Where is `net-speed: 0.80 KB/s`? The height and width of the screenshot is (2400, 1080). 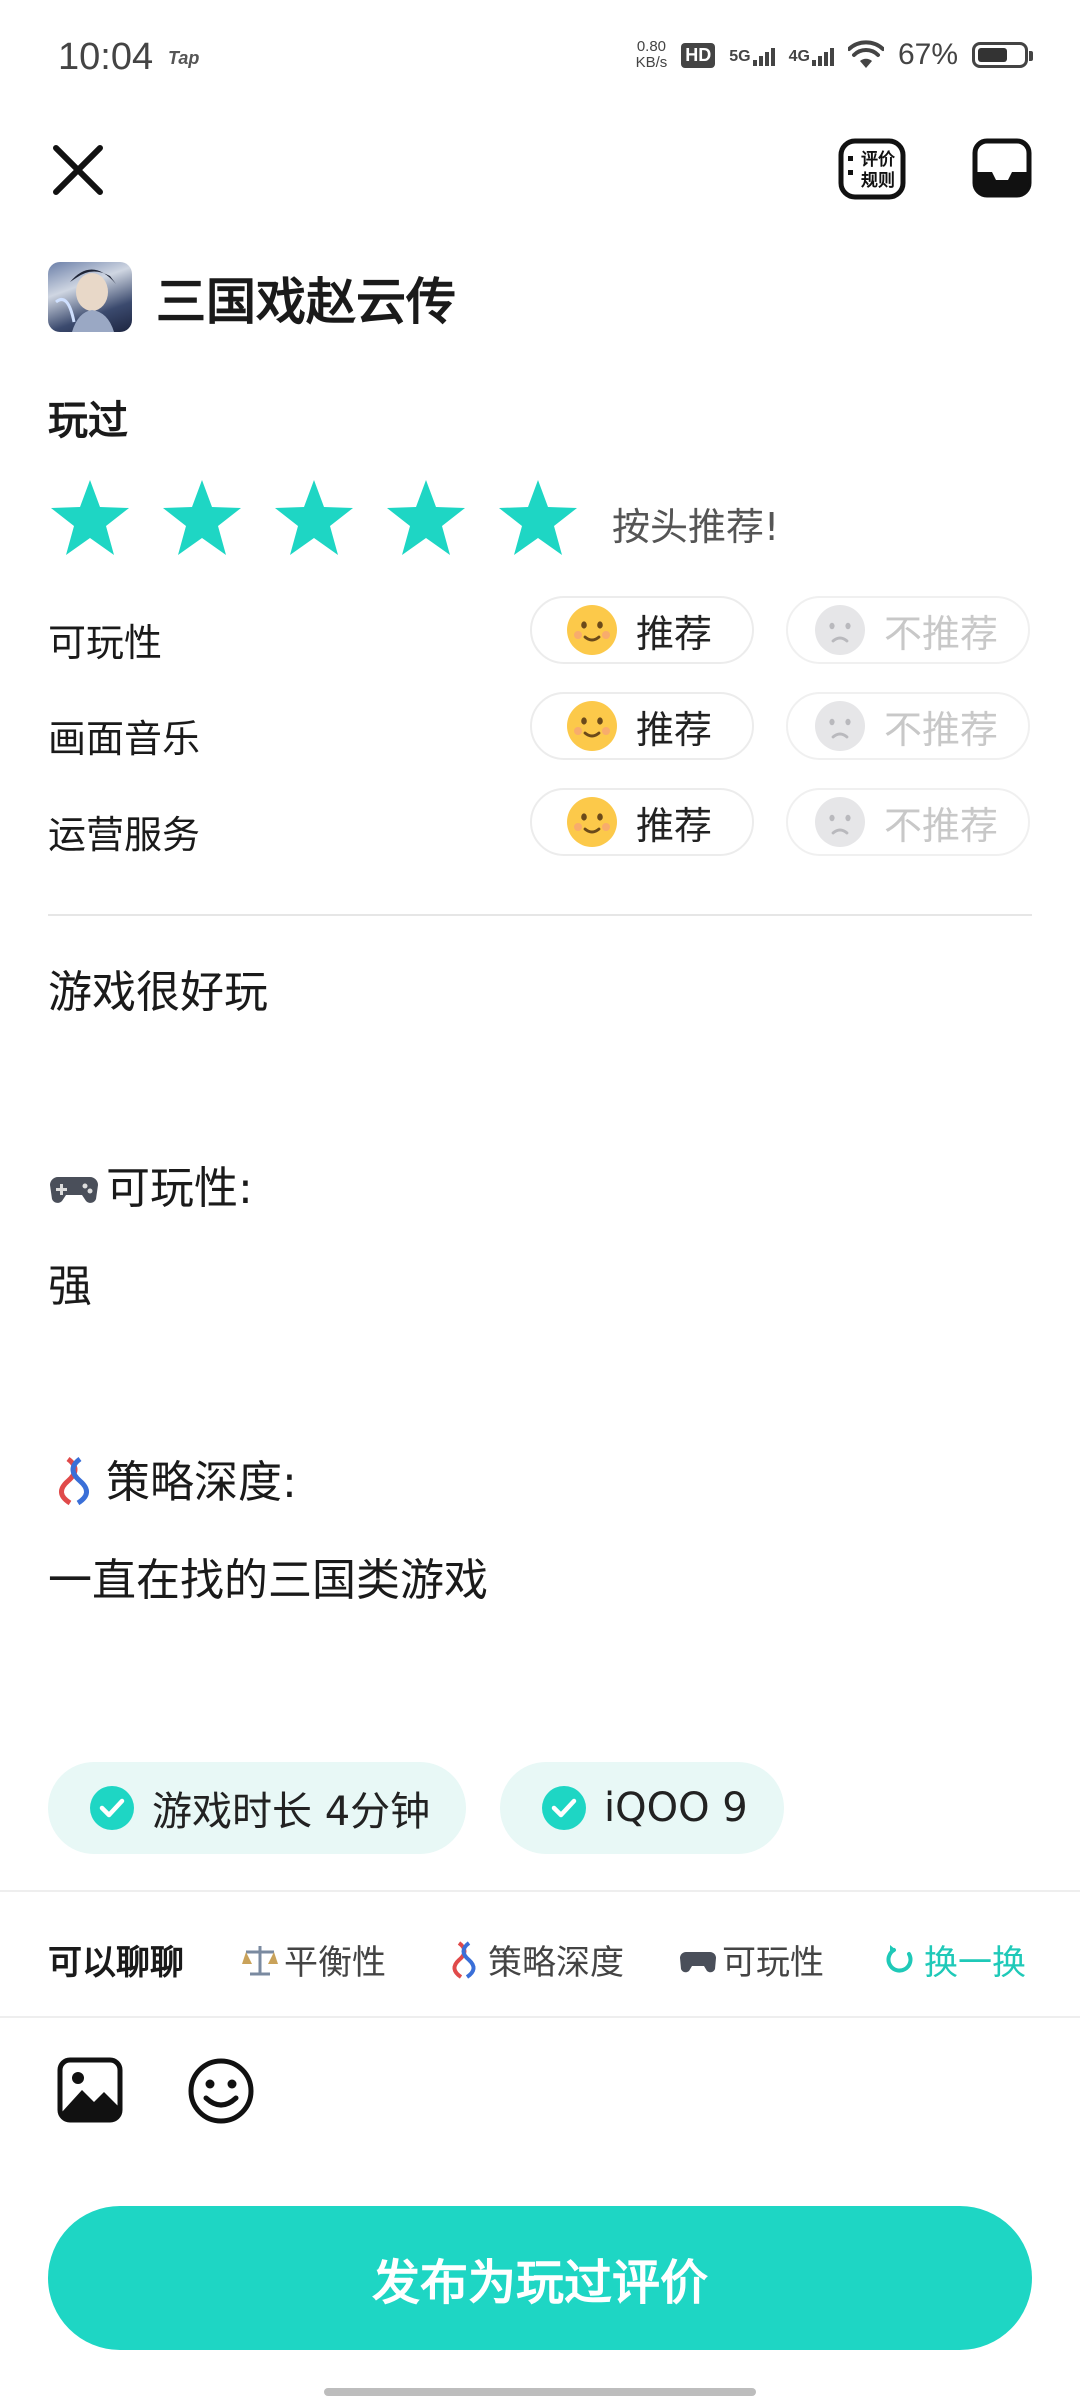
net-speed: 0.80 KB/s is located at coordinates (651, 54).